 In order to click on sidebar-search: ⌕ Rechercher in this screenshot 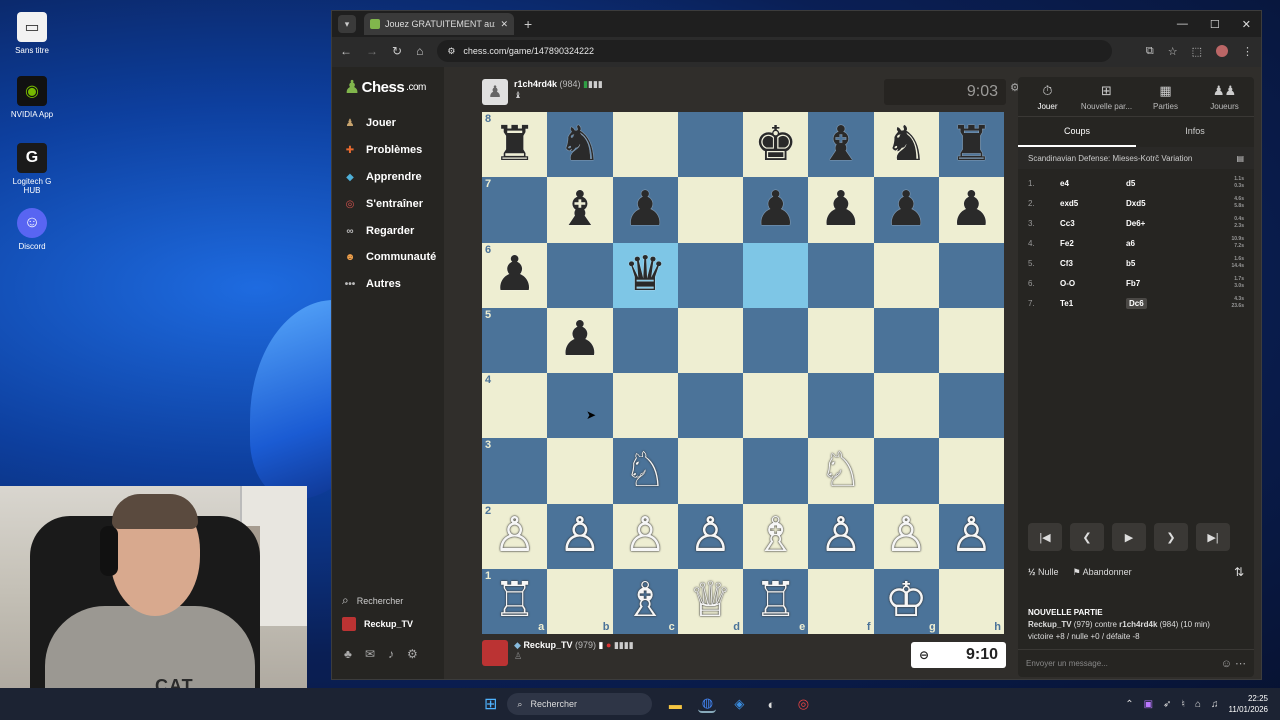, I will do `click(372, 600)`.